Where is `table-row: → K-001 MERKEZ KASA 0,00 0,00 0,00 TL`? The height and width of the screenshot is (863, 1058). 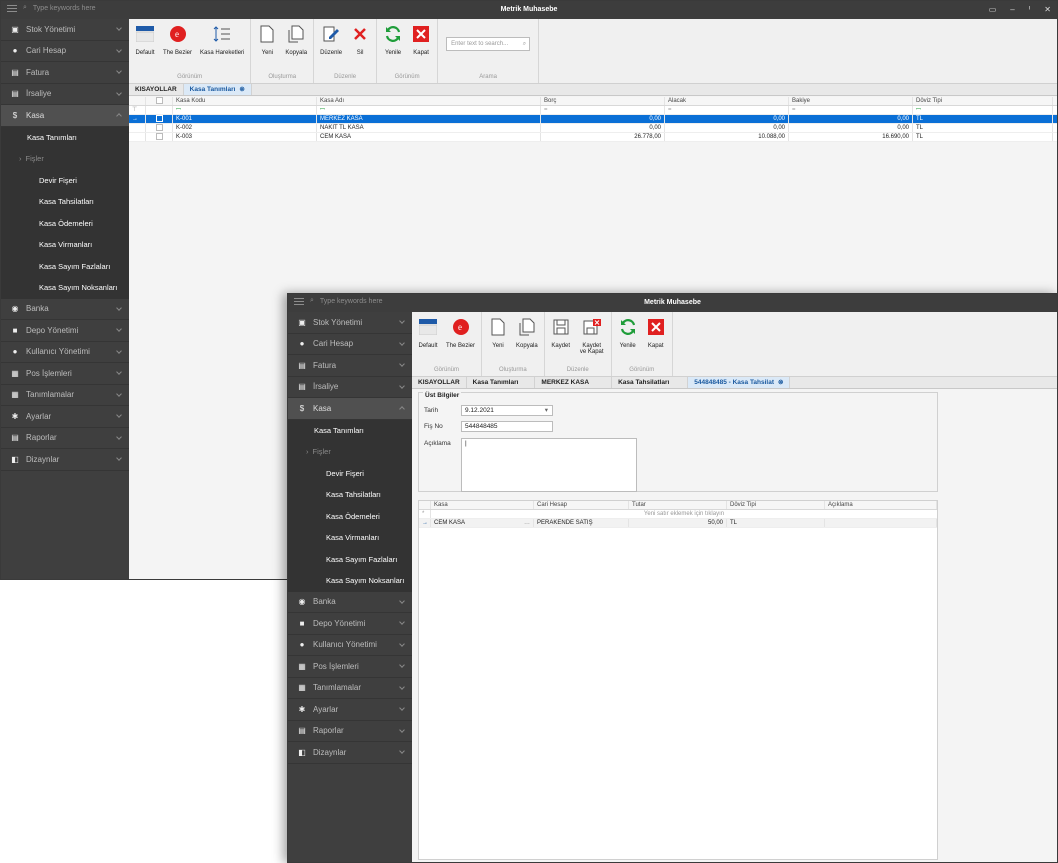 table-row: → K-001 MERKEZ KASA 0,00 0,00 0,00 TL is located at coordinates (593, 119).